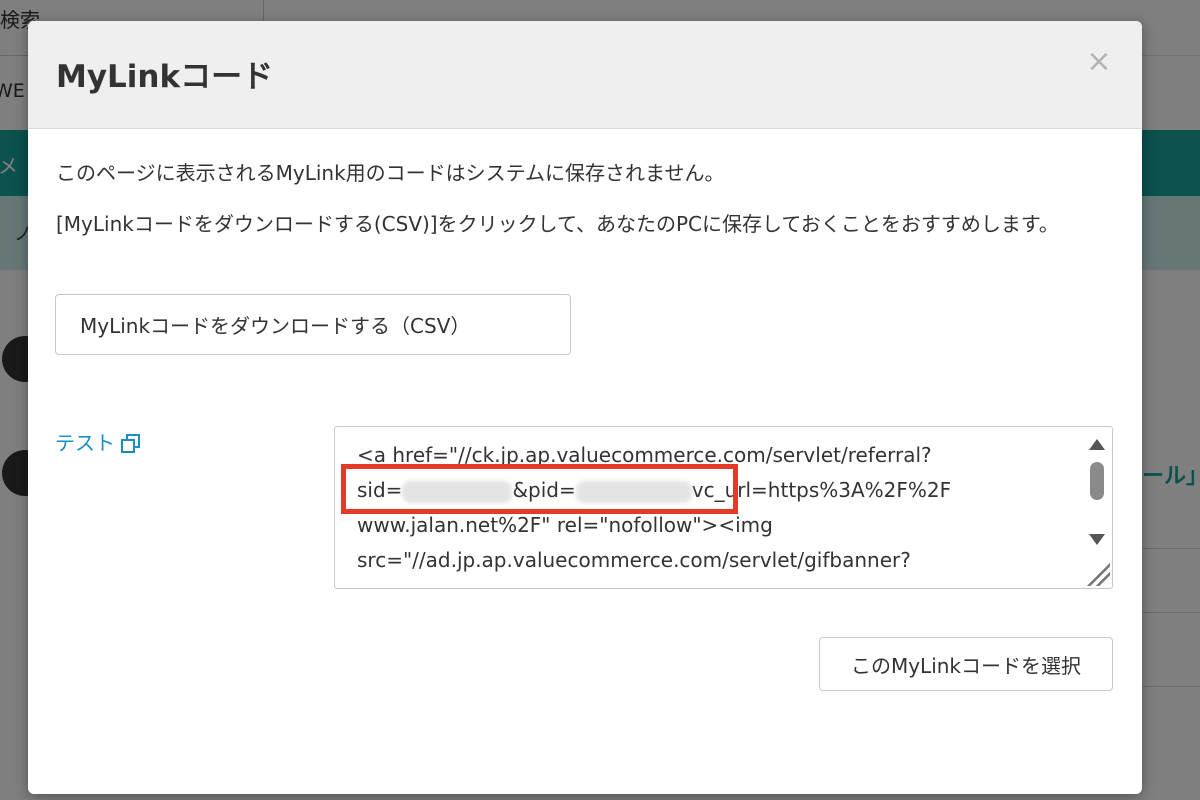  What do you see at coordinates (633, 491) in the screenshot?
I see `pid-blurred-value` at bounding box center [633, 491].